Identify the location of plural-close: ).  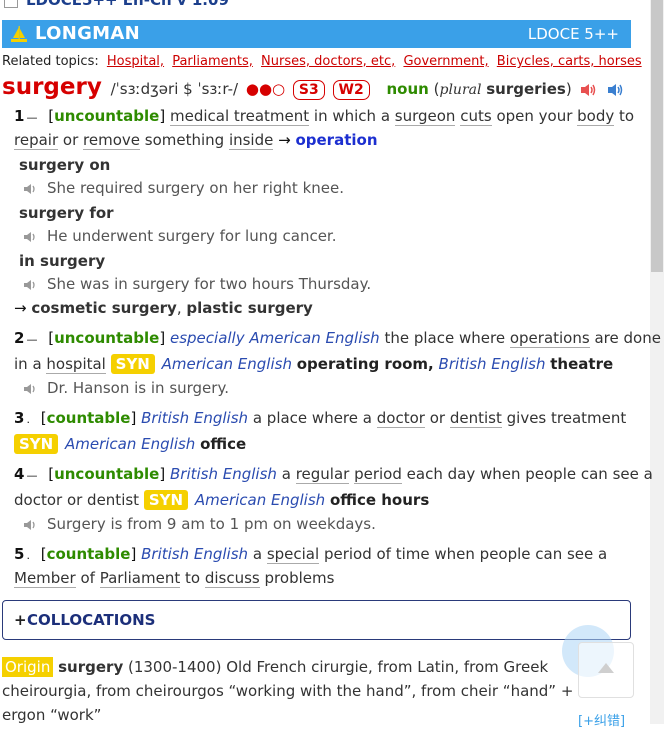
(568, 89).